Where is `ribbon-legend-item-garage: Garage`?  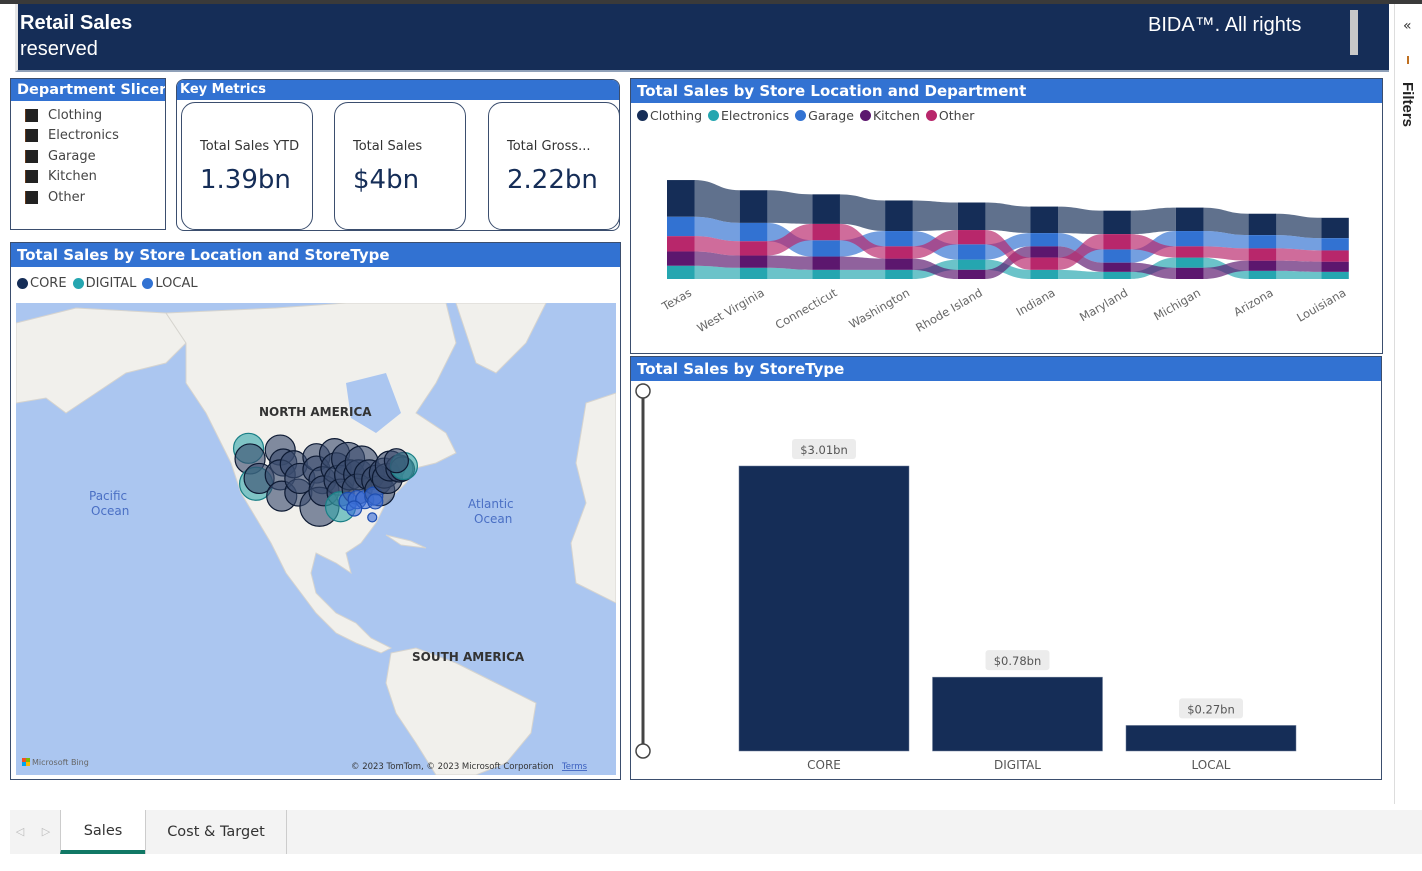 ribbon-legend-item-garage: Garage is located at coordinates (824, 115).